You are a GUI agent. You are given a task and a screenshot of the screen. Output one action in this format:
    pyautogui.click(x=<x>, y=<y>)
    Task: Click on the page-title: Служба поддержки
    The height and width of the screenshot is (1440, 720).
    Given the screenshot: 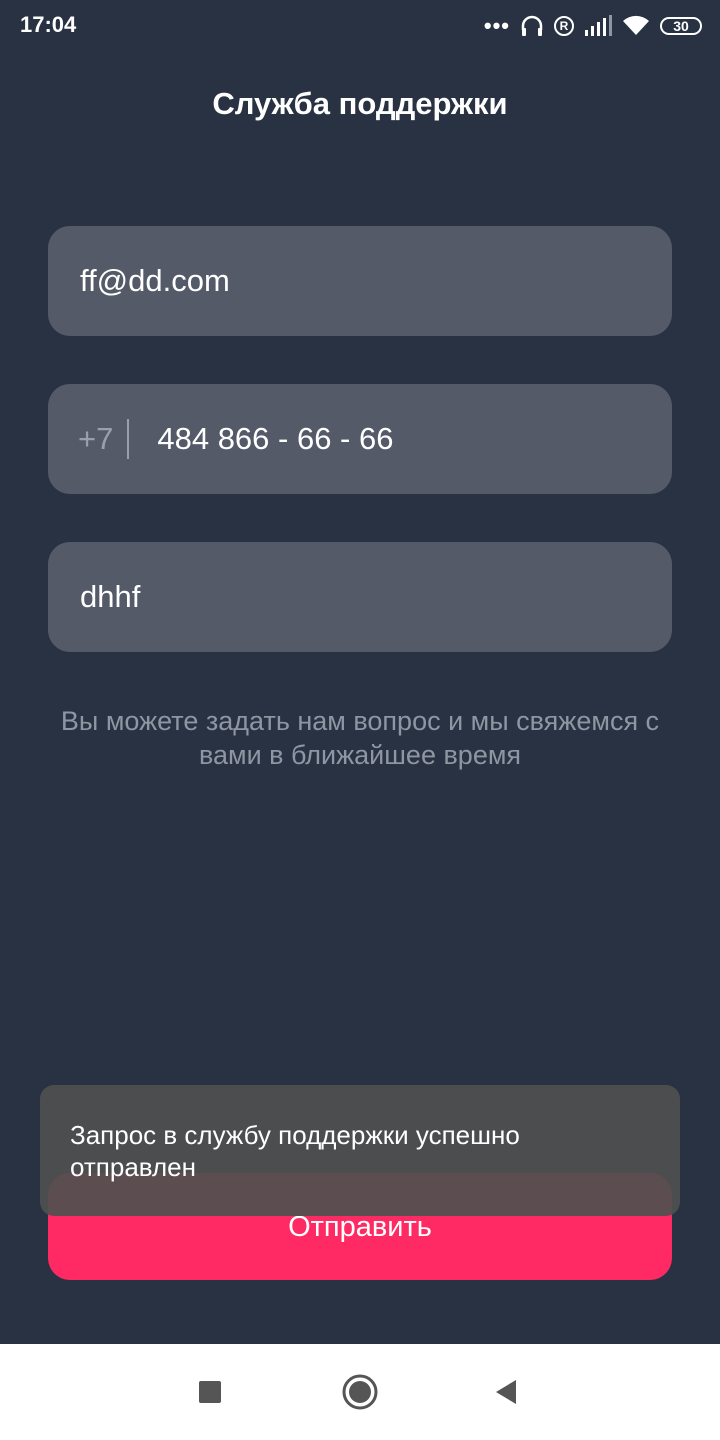 What is the action you would take?
    pyautogui.click(x=360, y=103)
    